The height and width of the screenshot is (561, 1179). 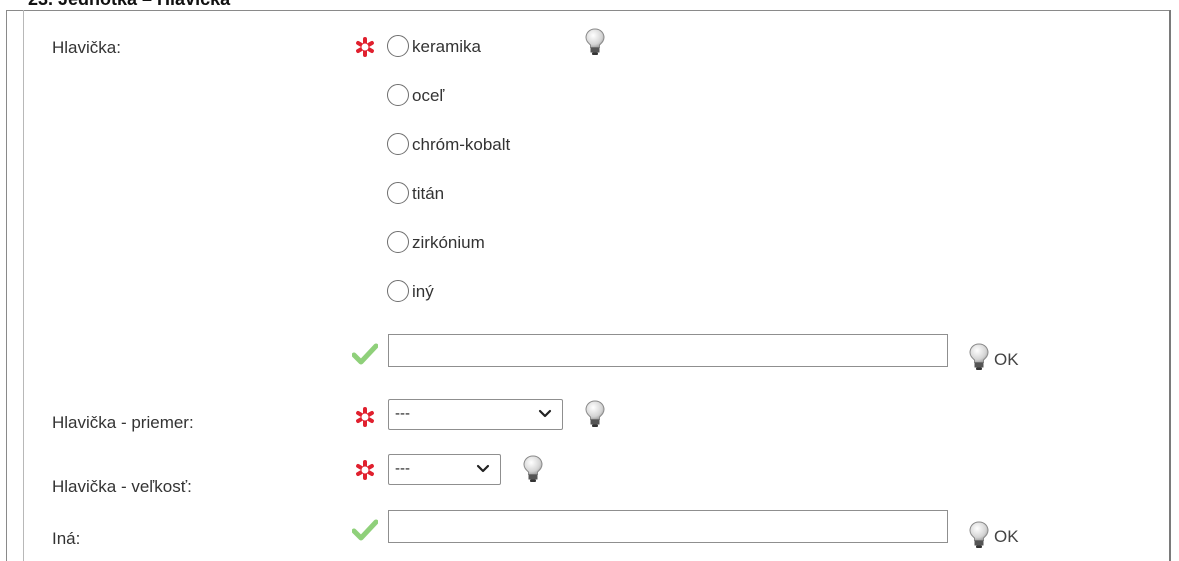 What do you see at coordinates (461, 144) in the screenshot?
I see `radio-label-chrom-kobalt: chróm-kobalt` at bounding box center [461, 144].